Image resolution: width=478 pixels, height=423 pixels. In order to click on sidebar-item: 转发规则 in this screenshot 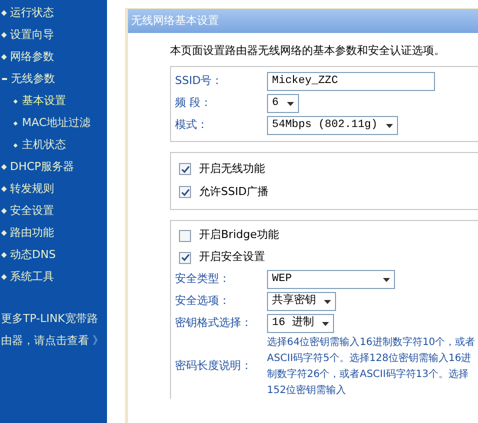, I will do `click(53, 189)`.